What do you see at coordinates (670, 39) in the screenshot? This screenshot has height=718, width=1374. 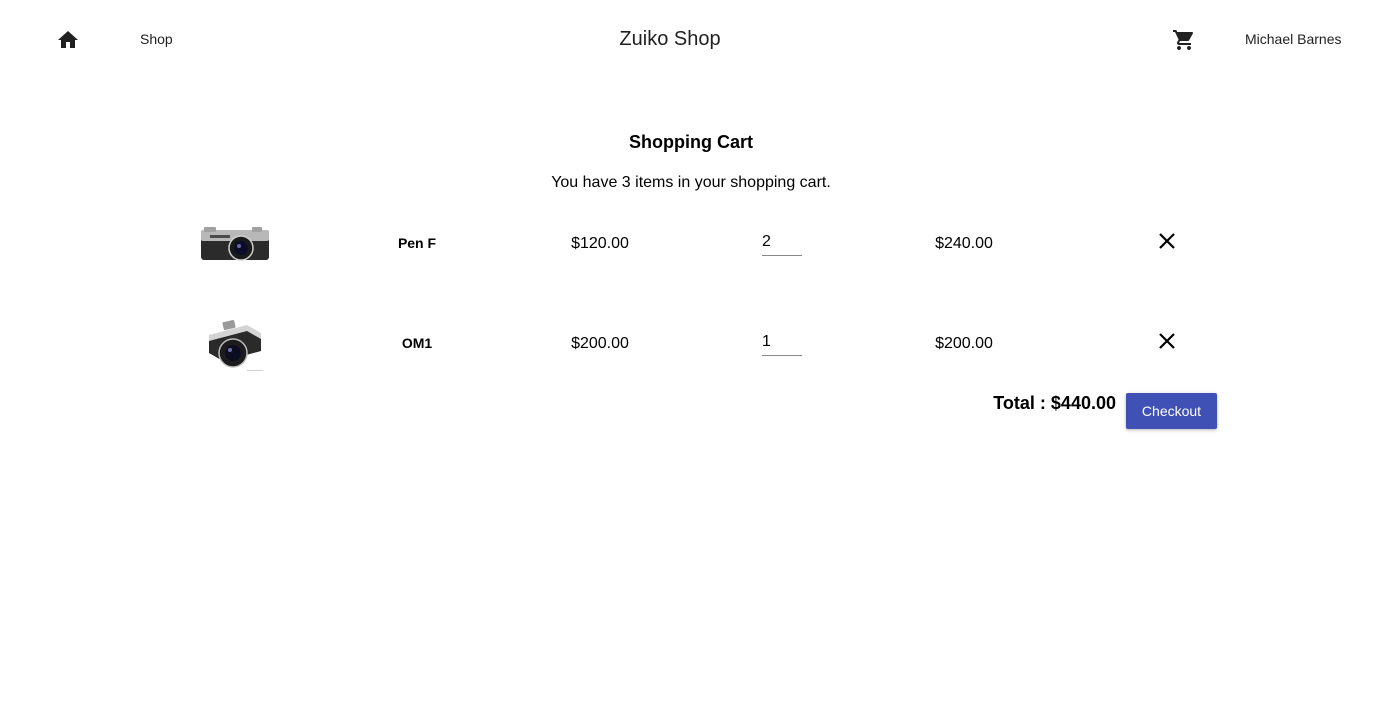 I see `app-title: Zuiko Shop` at bounding box center [670, 39].